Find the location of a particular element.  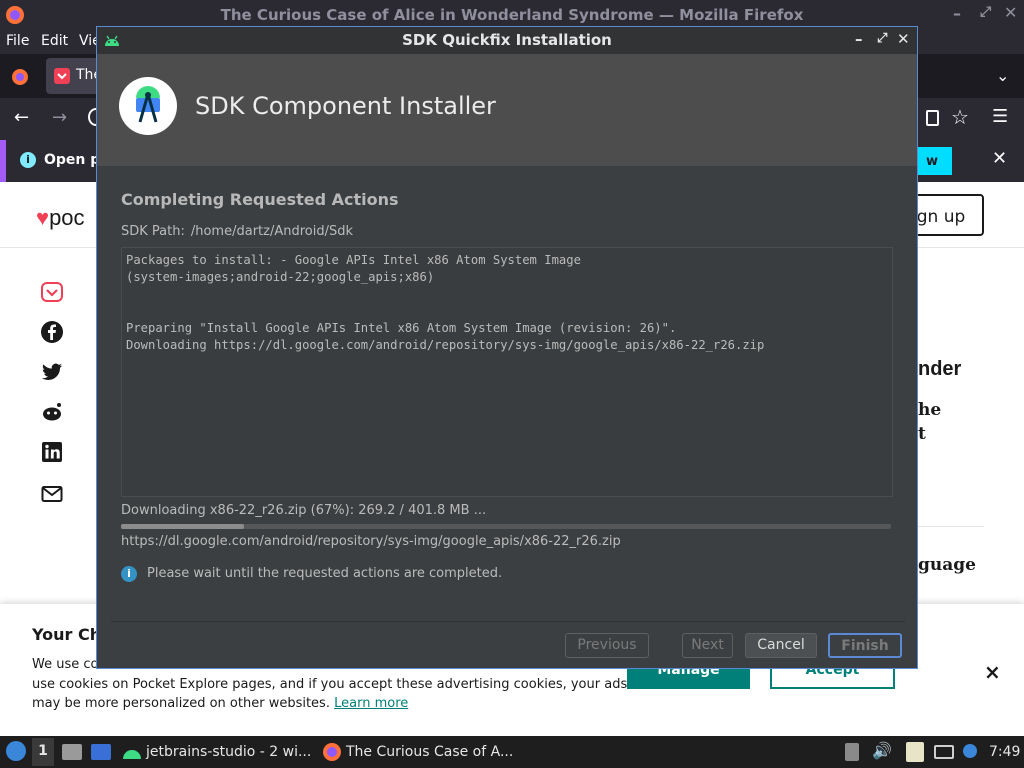

notification-close-icon: ✕ is located at coordinates (999, 158).